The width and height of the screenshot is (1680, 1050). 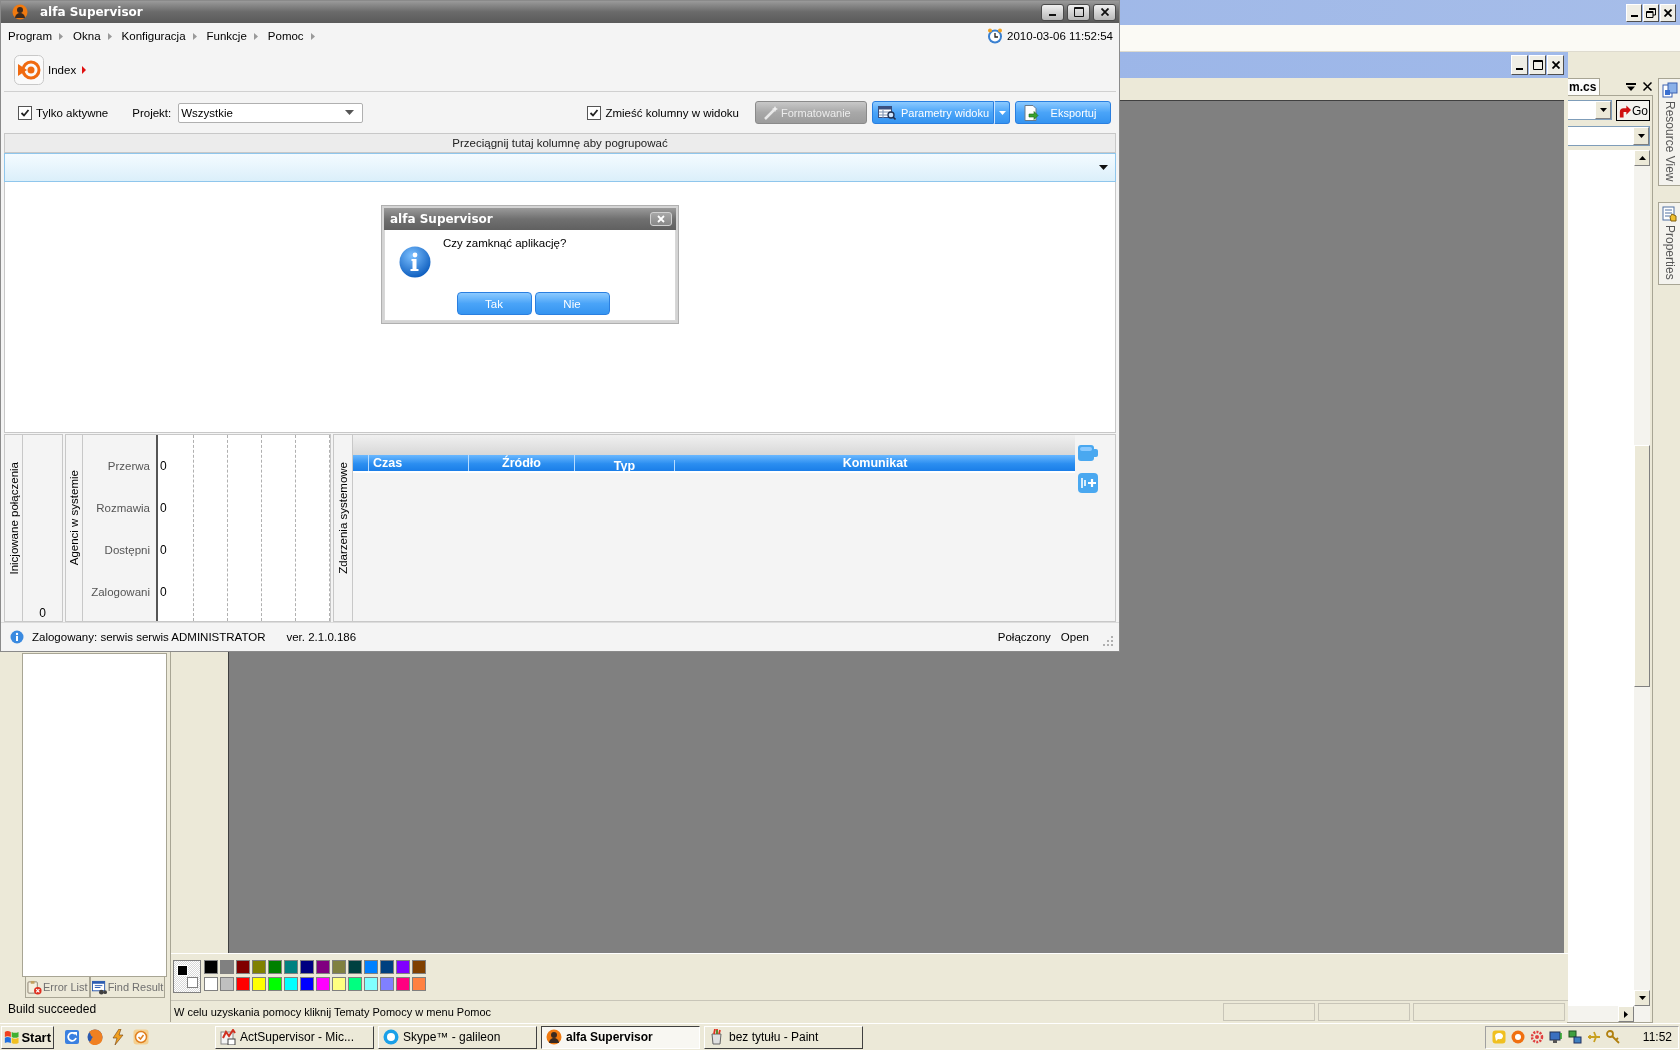 I want to click on menu-item: Program, so click(x=30, y=36).